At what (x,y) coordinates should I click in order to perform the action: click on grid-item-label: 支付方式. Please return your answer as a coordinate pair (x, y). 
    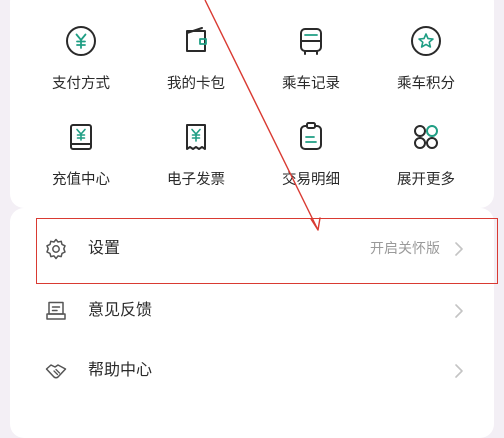
    Looking at the image, I should click on (81, 84).